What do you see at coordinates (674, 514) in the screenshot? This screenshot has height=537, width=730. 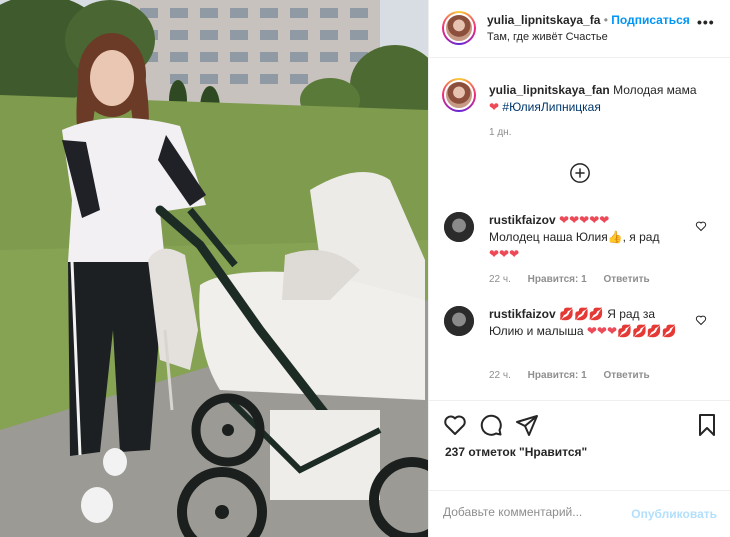 I see `publish-button: Опубликовать` at bounding box center [674, 514].